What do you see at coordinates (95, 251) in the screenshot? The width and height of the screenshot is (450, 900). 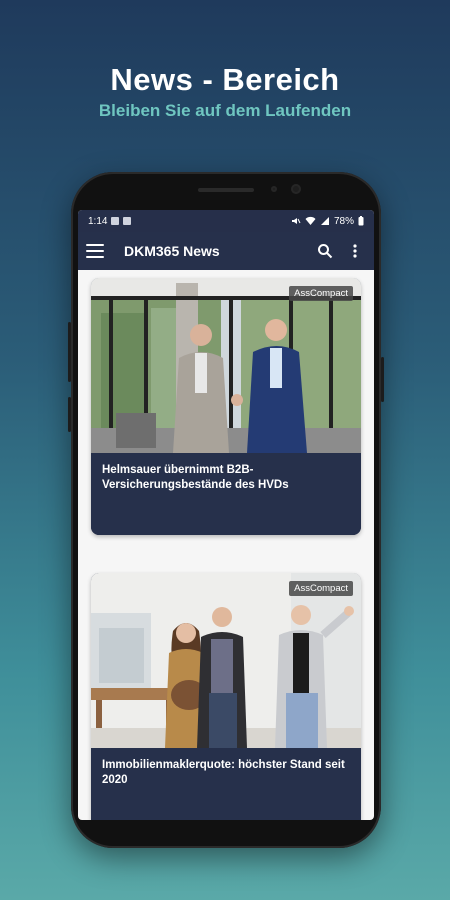 I see `menu-icon` at bounding box center [95, 251].